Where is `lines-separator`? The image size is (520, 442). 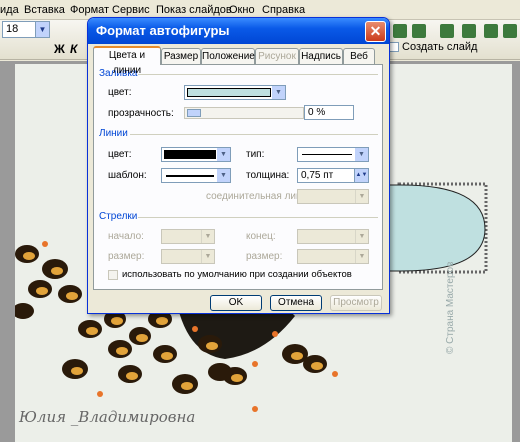 lines-separator is located at coordinates (254, 134).